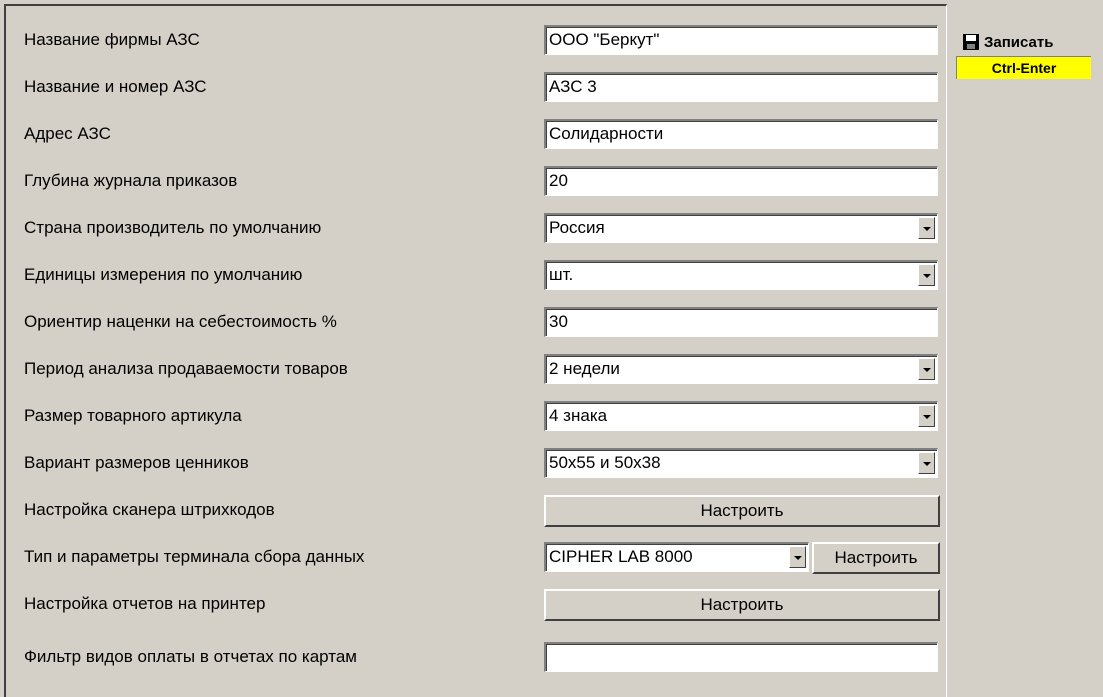  What do you see at coordinates (476, 134) in the screenshot?
I see `row-station-address: Адрес АЗС Солидарности` at bounding box center [476, 134].